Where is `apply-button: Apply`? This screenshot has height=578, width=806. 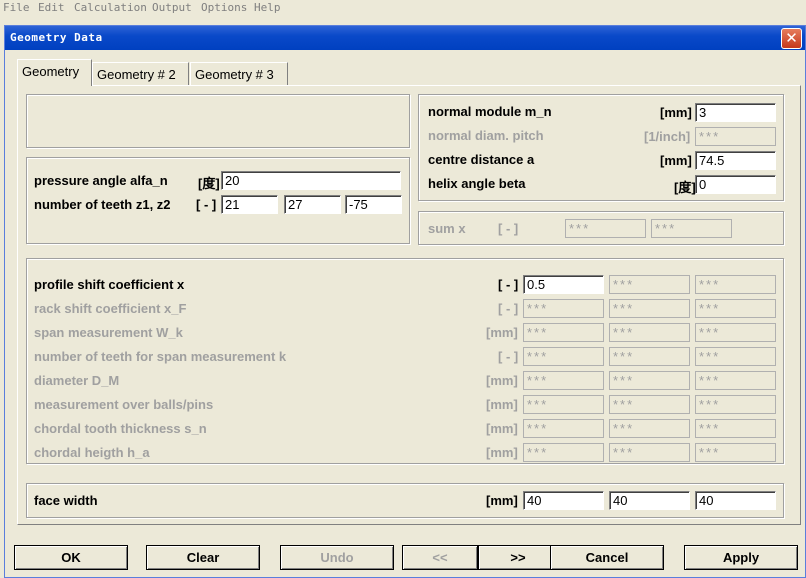 apply-button: Apply is located at coordinates (741, 557).